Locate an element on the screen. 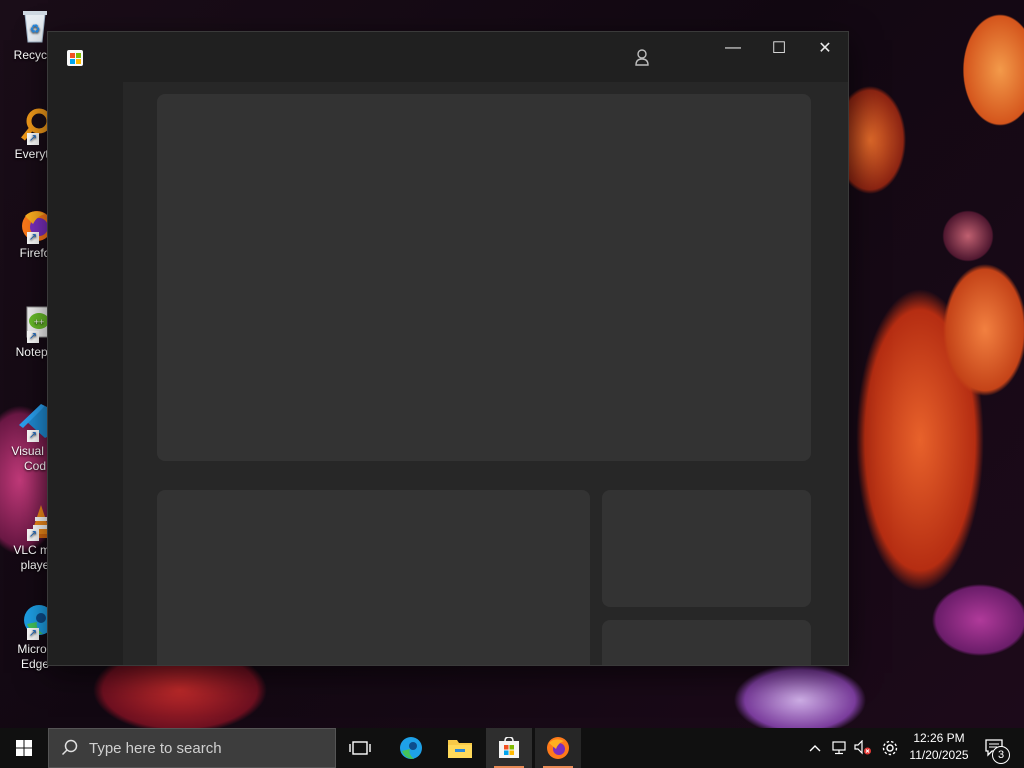 The width and height of the screenshot is (1024, 768). windows-icon is located at coordinates (24, 748).